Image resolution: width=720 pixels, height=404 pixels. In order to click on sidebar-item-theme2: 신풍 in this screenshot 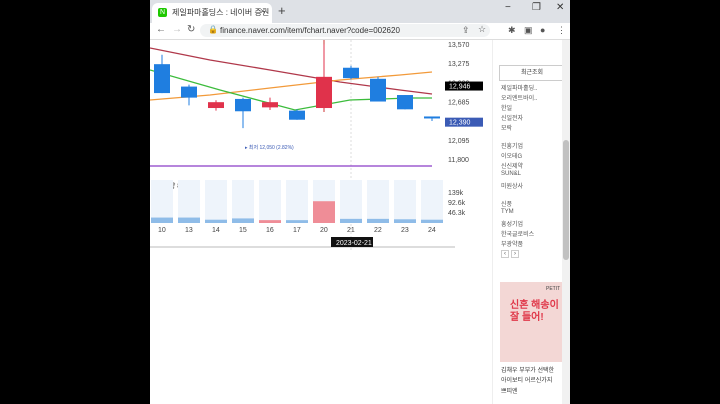, I will do `click(506, 203)`.